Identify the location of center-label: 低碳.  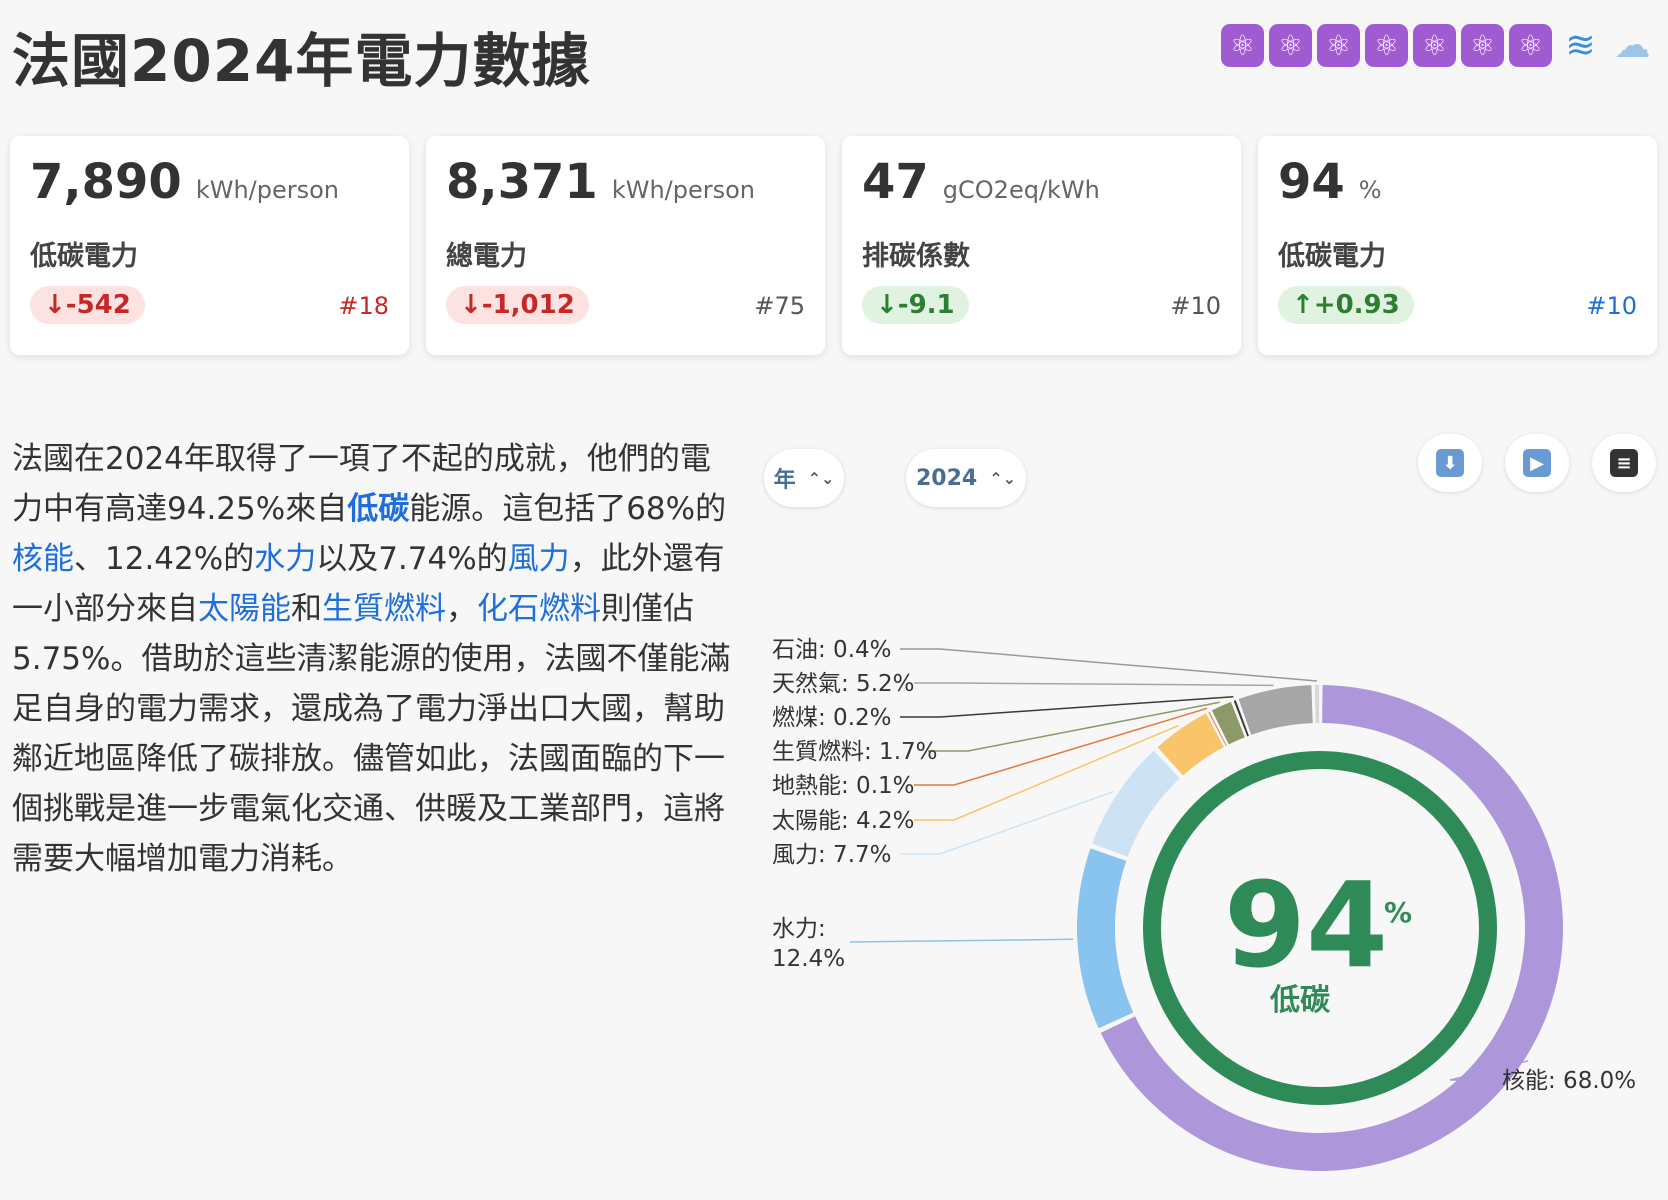
(1300, 1000).